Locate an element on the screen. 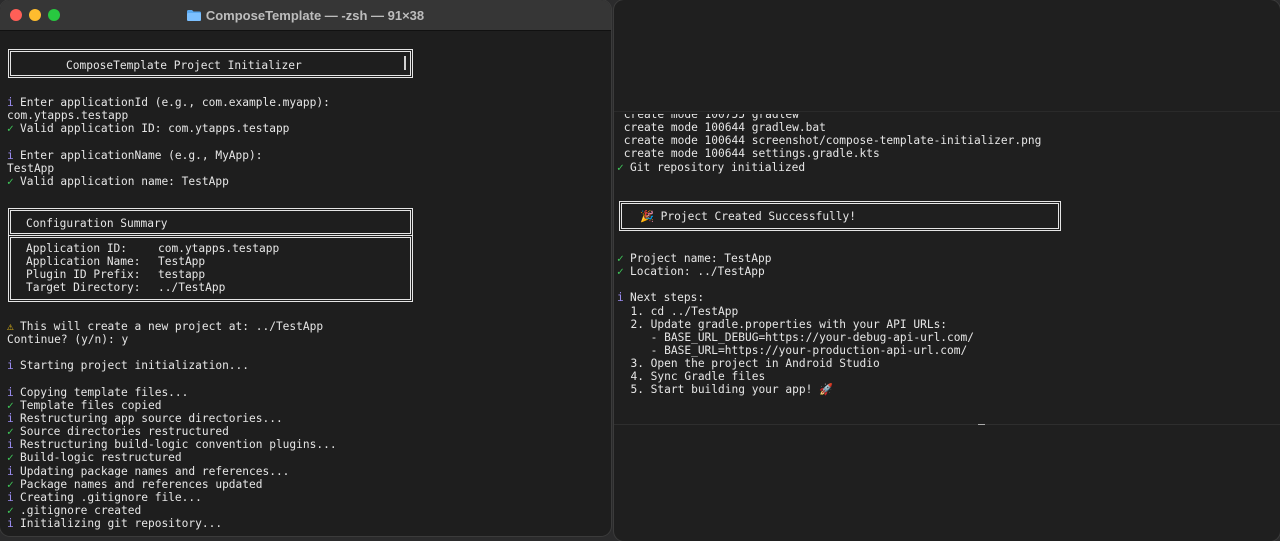 This screenshot has height=541, width=1280. terminal-line: 4. Sync Gradle files is located at coordinates (795, 376).